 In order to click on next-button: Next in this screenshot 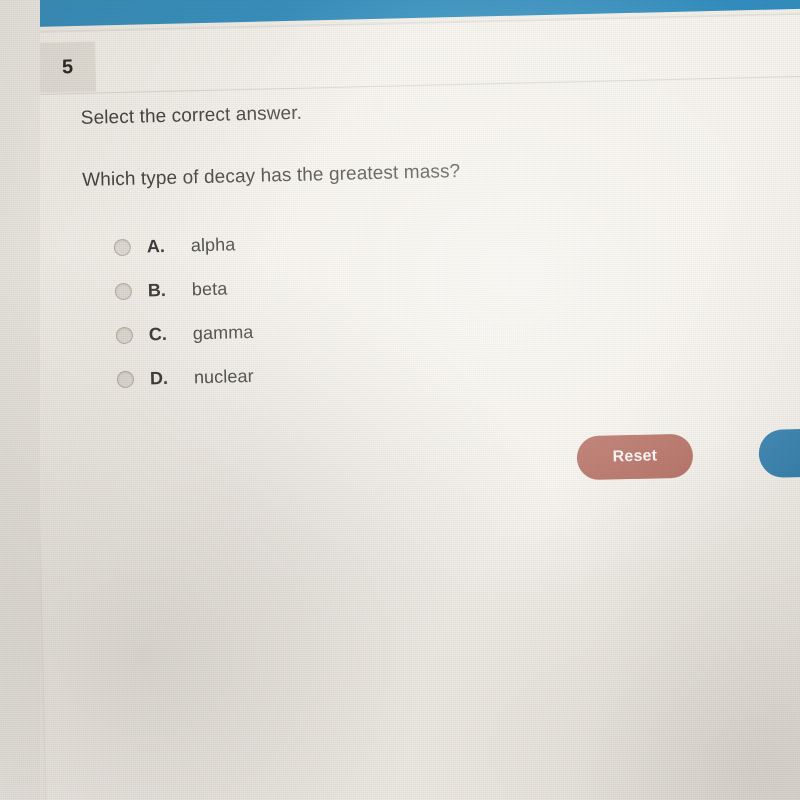, I will do `click(779, 453)`.